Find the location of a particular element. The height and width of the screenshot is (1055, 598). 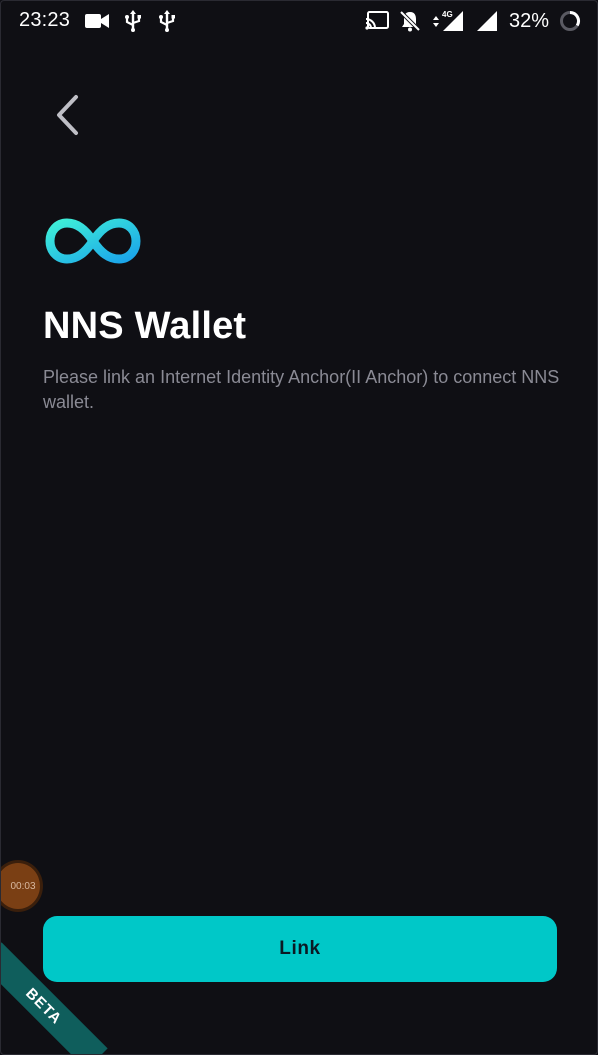

battery-ring-icon is located at coordinates (570, 21).